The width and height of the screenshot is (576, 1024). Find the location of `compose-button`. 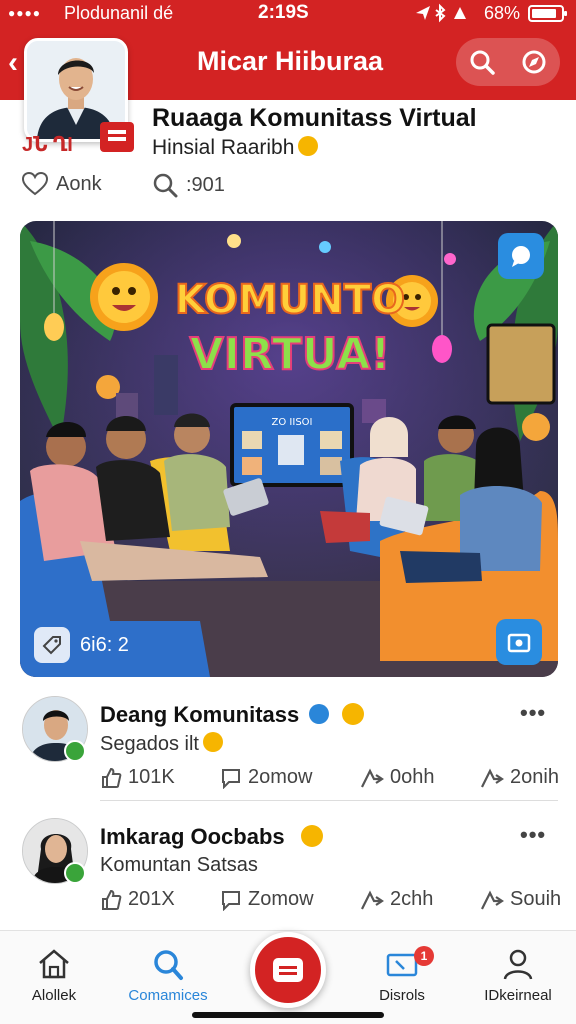

compose-button is located at coordinates (288, 970).